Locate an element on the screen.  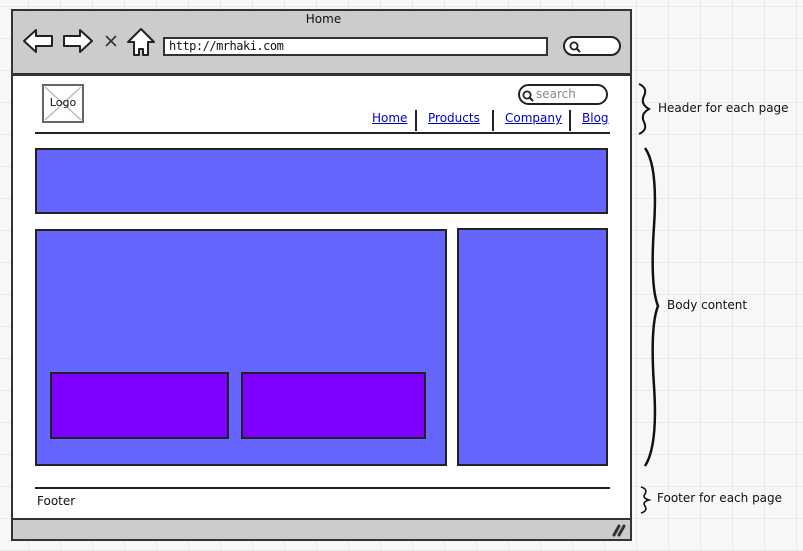
forward-arrow-icon is located at coordinates (78, 41).